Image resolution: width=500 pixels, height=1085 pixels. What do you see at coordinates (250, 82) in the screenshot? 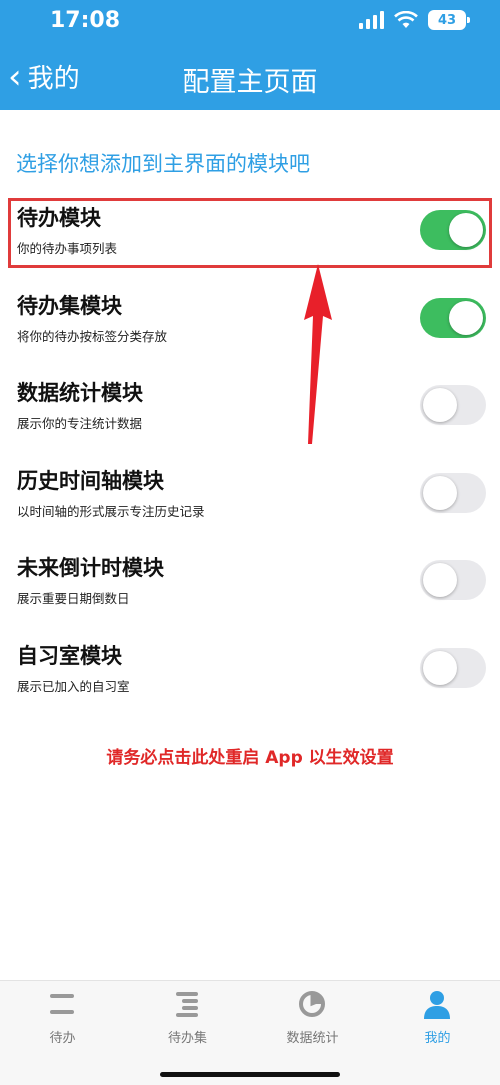
I see `page-title: 配置主页面` at bounding box center [250, 82].